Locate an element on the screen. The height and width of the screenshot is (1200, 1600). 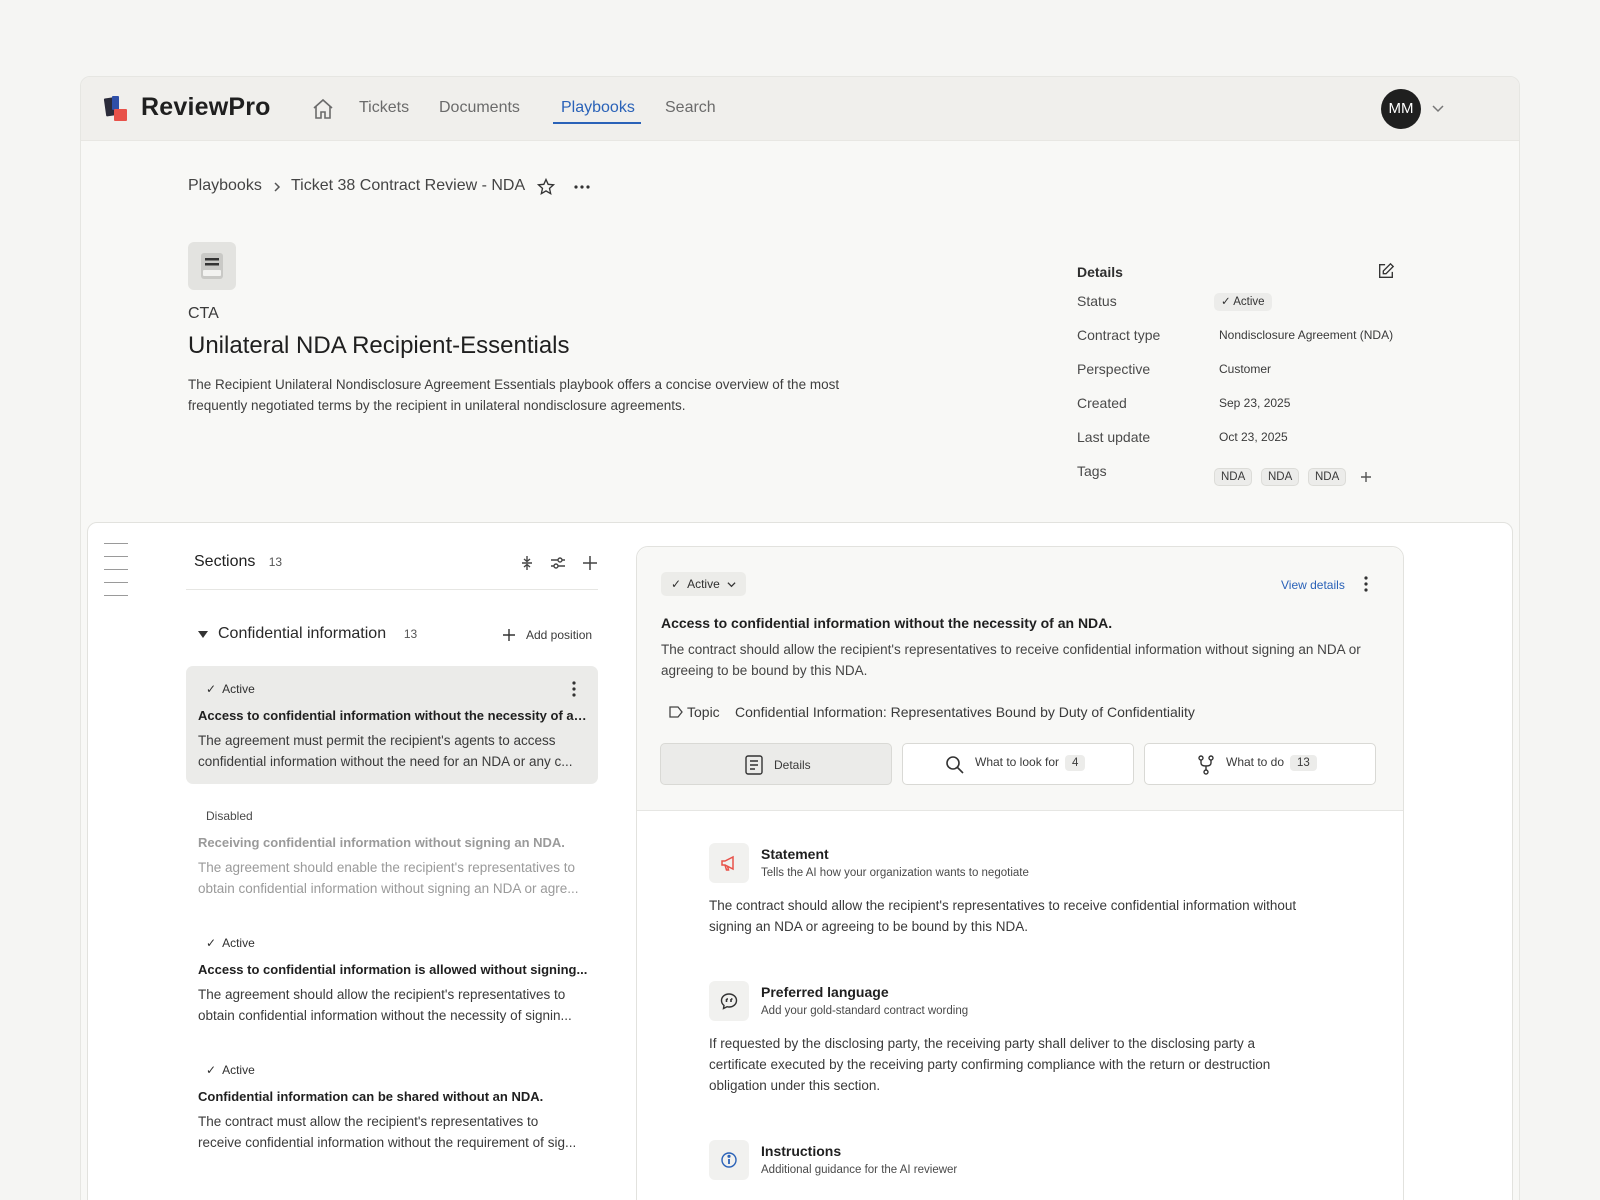
status-badge: ✓ Active is located at coordinates (1243, 302).